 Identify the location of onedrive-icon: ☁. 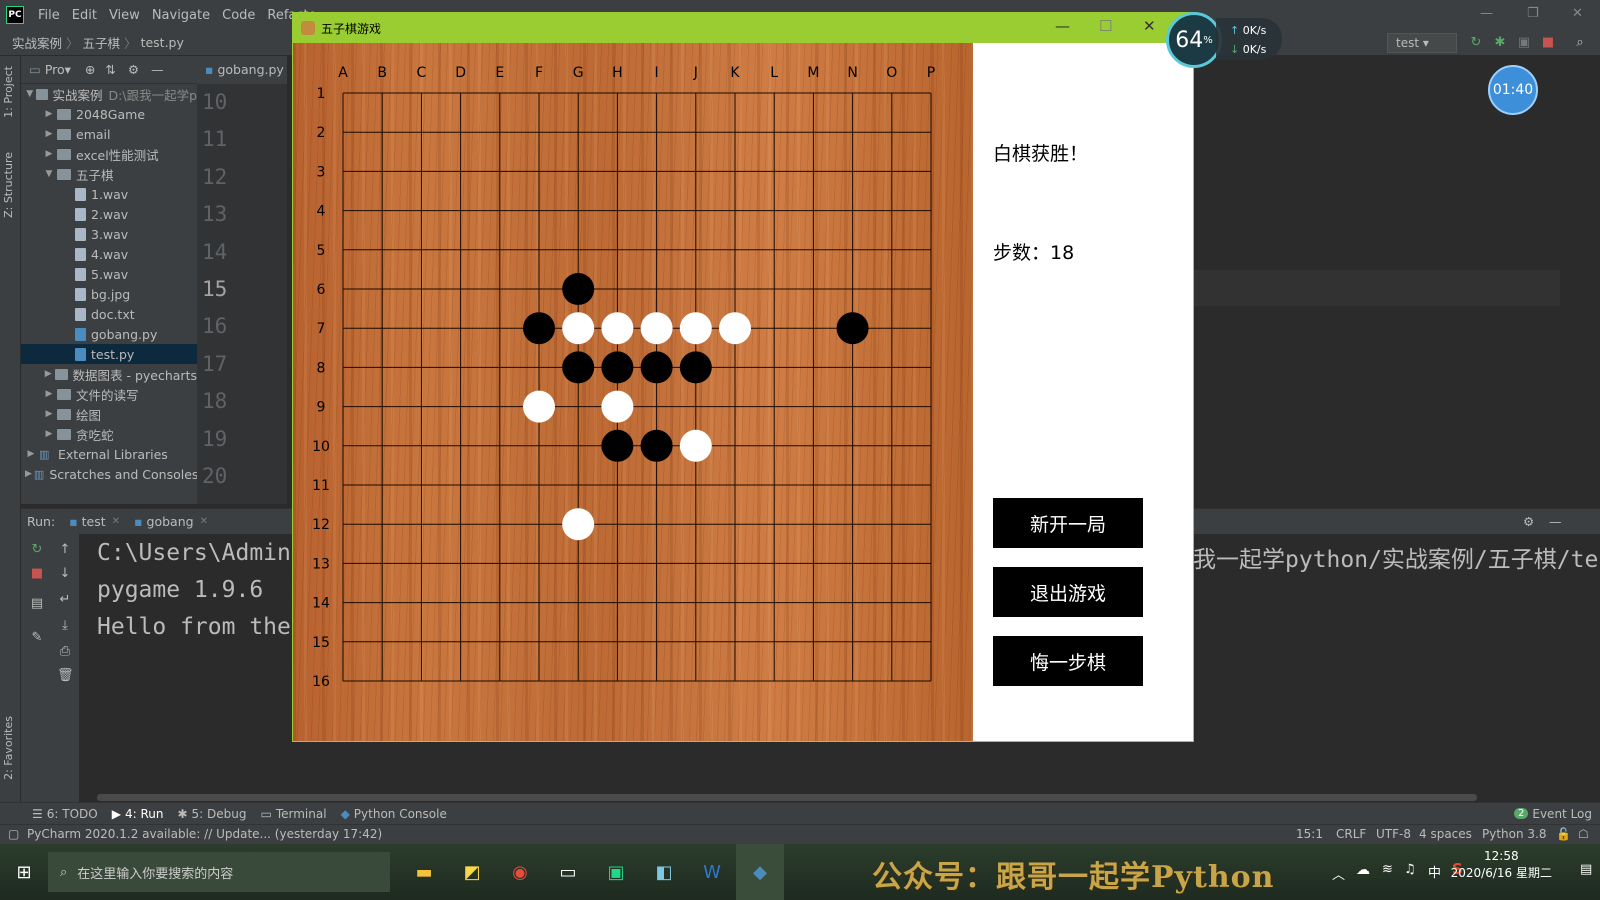
(1363, 870).